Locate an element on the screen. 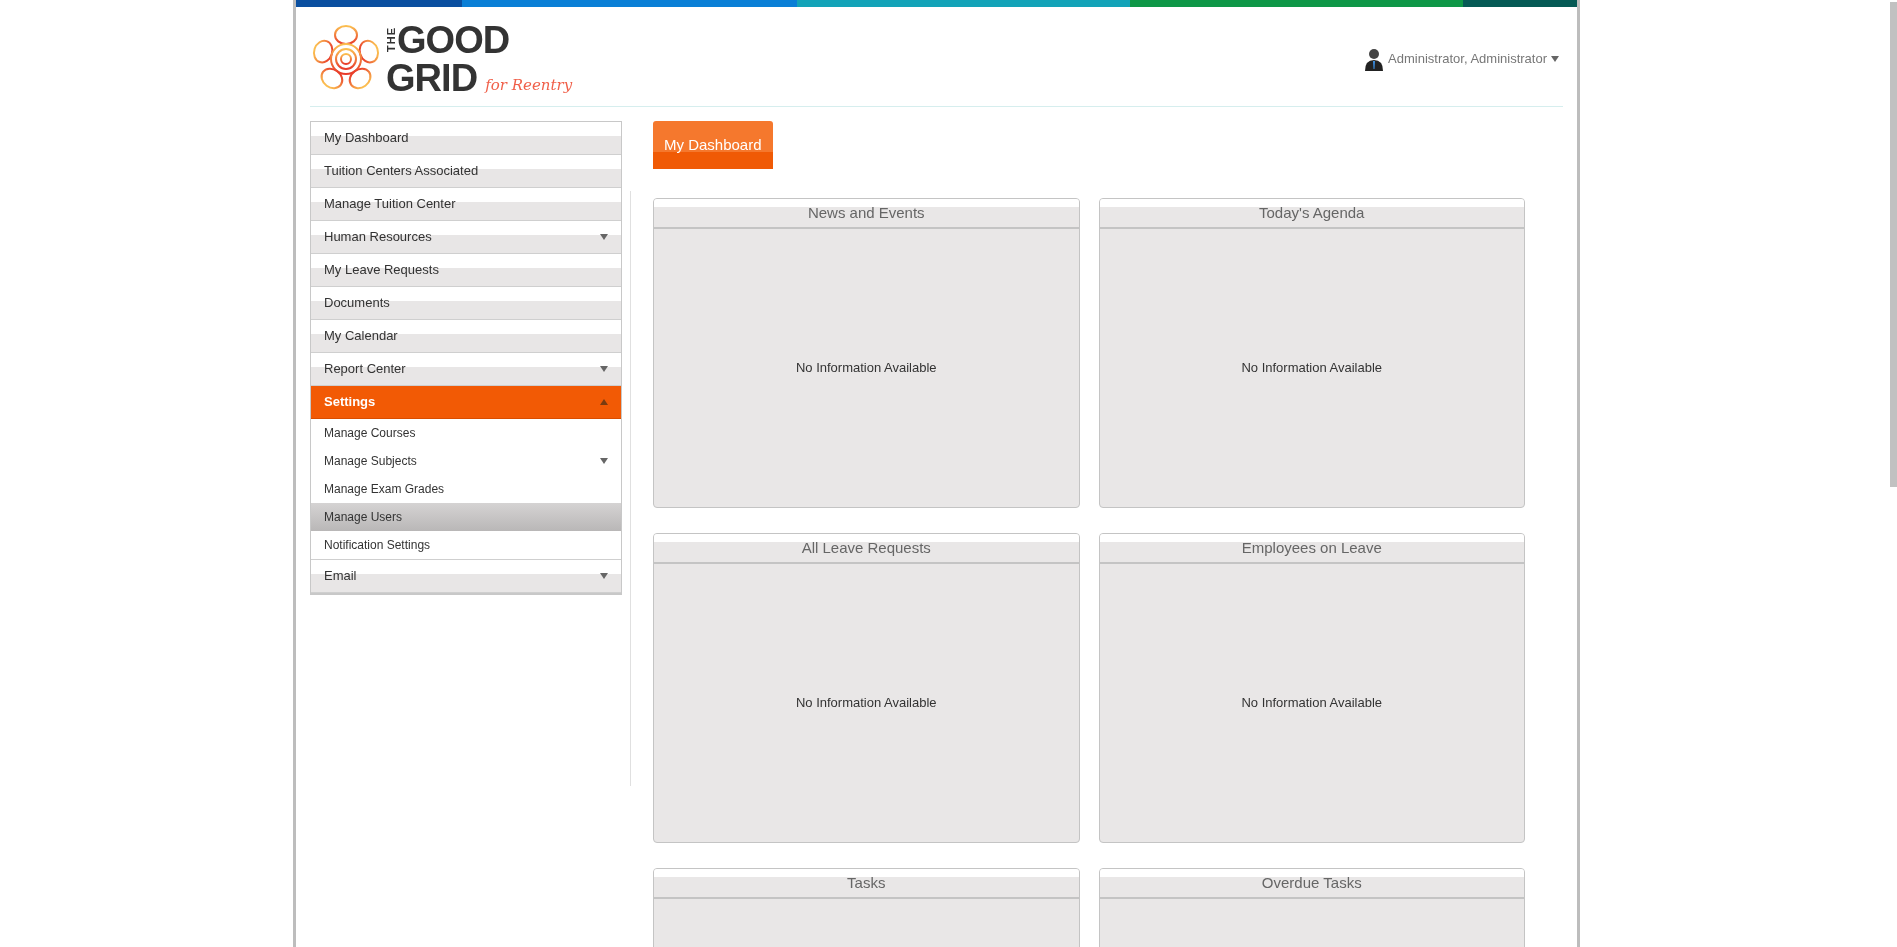 This screenshot has width=1897, height=947. user-avatar-icon is located at coordinates (1374, 58).